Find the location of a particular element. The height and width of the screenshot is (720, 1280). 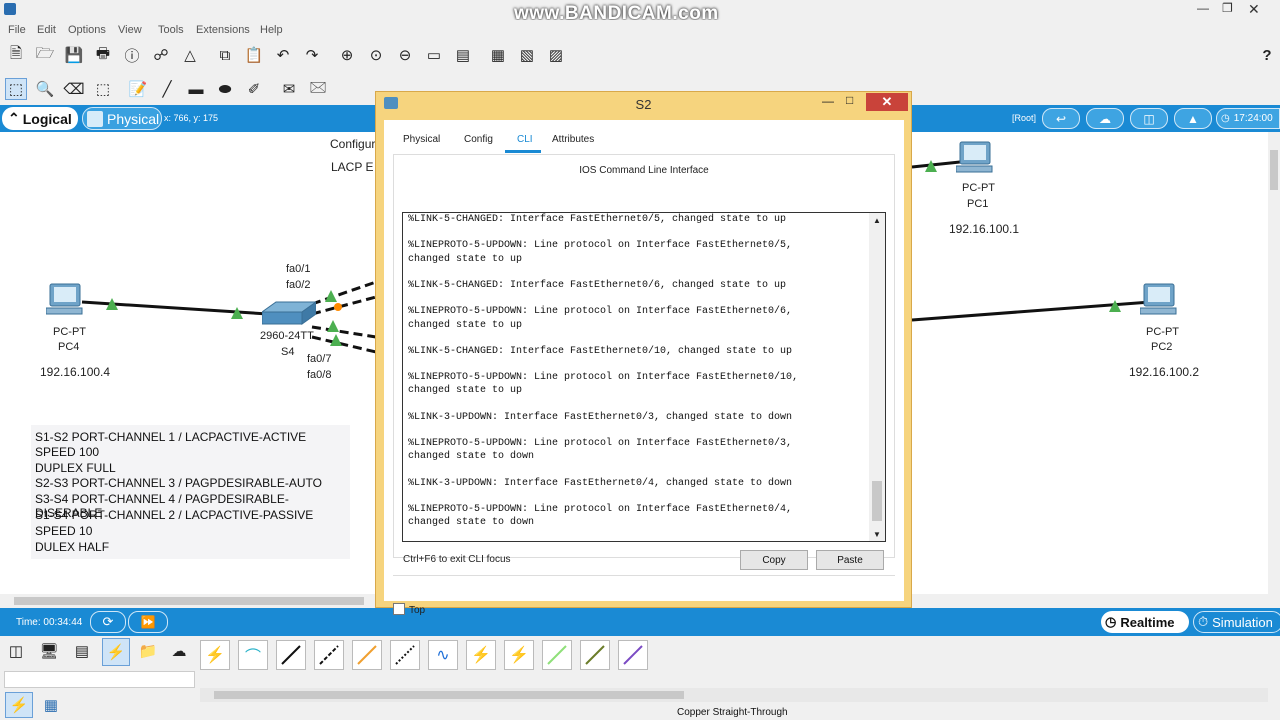

s4-switch is located at coordinates (289, 314).